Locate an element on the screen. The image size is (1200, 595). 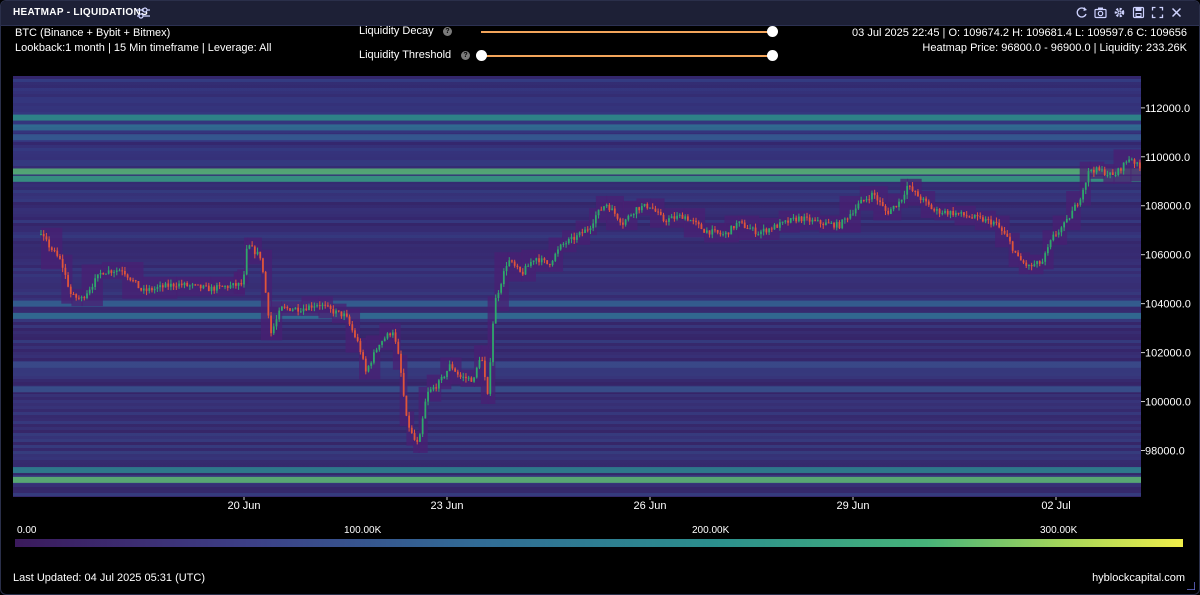
resize-handle-icon is located at coordinates (1191, 586).